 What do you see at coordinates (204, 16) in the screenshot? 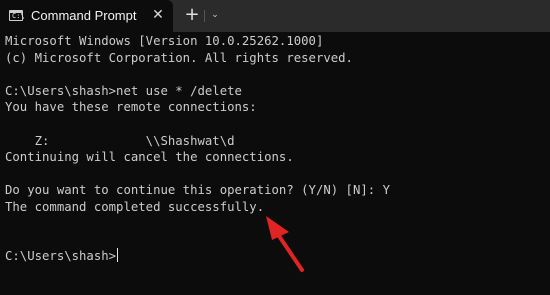
I see `tab-divider` at bounding box center [204, 16].